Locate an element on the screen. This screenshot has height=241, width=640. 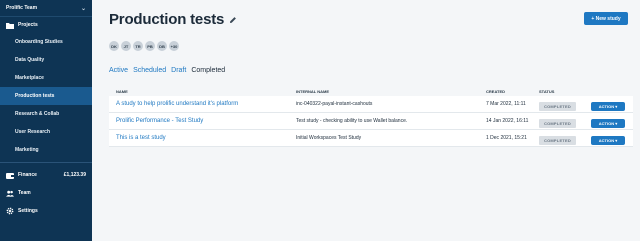
study-name-link: This is a test study is located at coordinates (202, 138).